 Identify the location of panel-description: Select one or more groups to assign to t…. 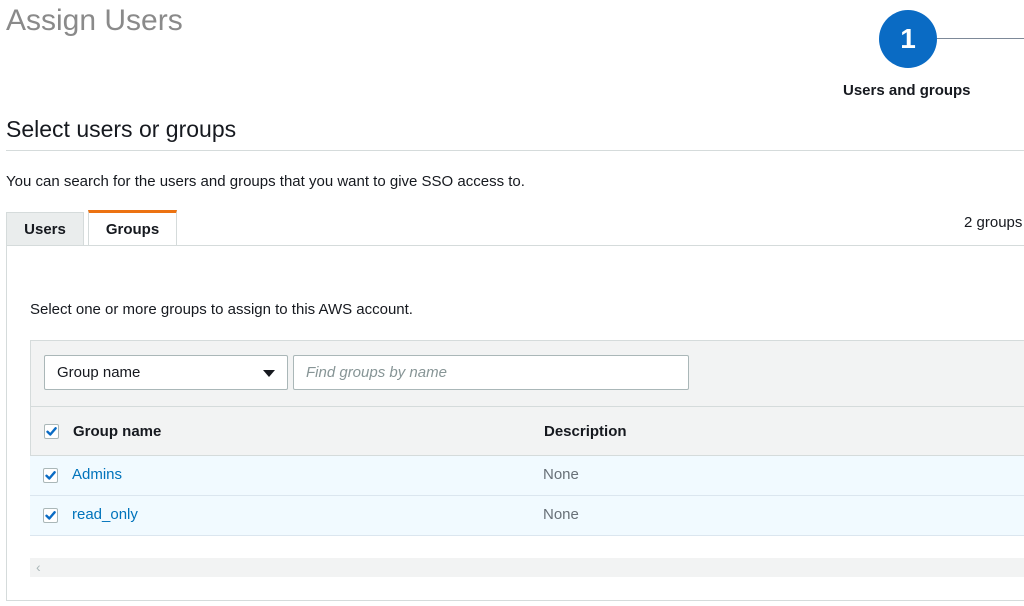
(221, 309).